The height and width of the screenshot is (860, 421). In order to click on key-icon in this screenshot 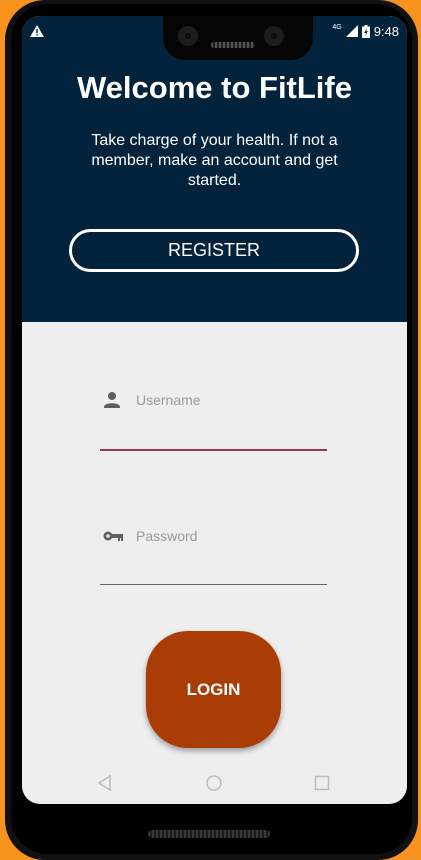, I will do `click(113, 536)`.